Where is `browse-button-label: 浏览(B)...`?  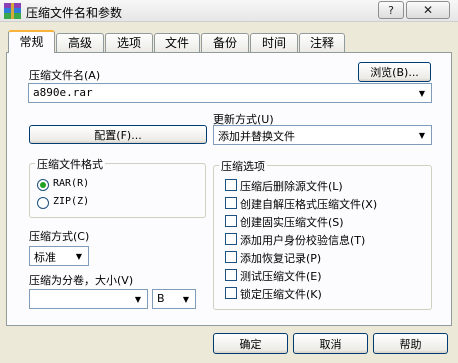 browse-button-label: 浏览(B)... is located at coordinates (394, 72).